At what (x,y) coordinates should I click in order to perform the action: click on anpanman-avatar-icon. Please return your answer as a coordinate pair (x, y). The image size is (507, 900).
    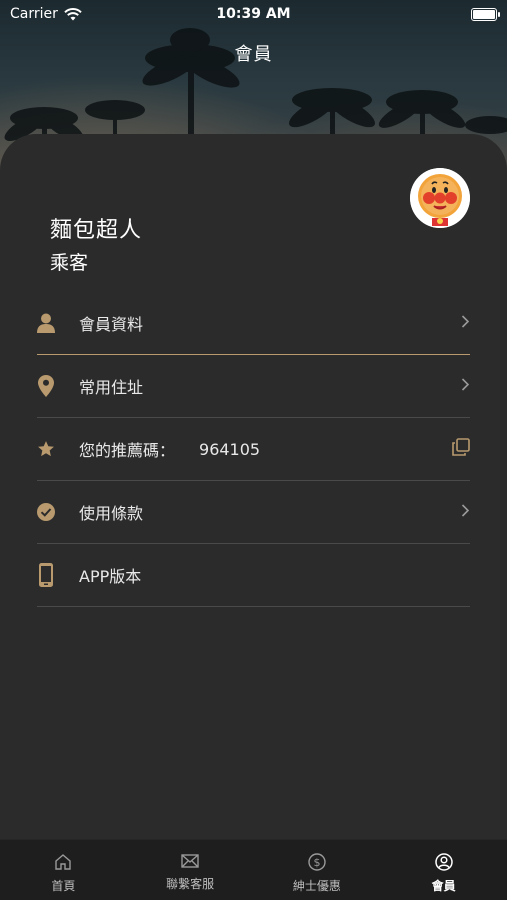
    Looking at the image, I should click on (440, 198).